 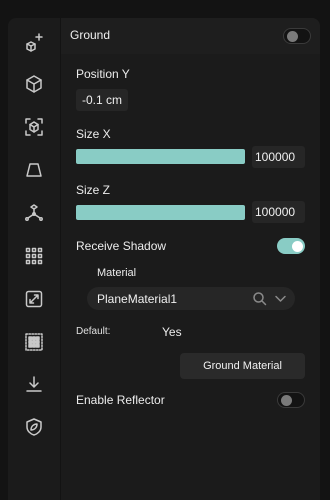 What do you see at coordinates (34, 170) in the screenshot?
I see `plane-trapezoid-icon` at bounding box center [34, 170].